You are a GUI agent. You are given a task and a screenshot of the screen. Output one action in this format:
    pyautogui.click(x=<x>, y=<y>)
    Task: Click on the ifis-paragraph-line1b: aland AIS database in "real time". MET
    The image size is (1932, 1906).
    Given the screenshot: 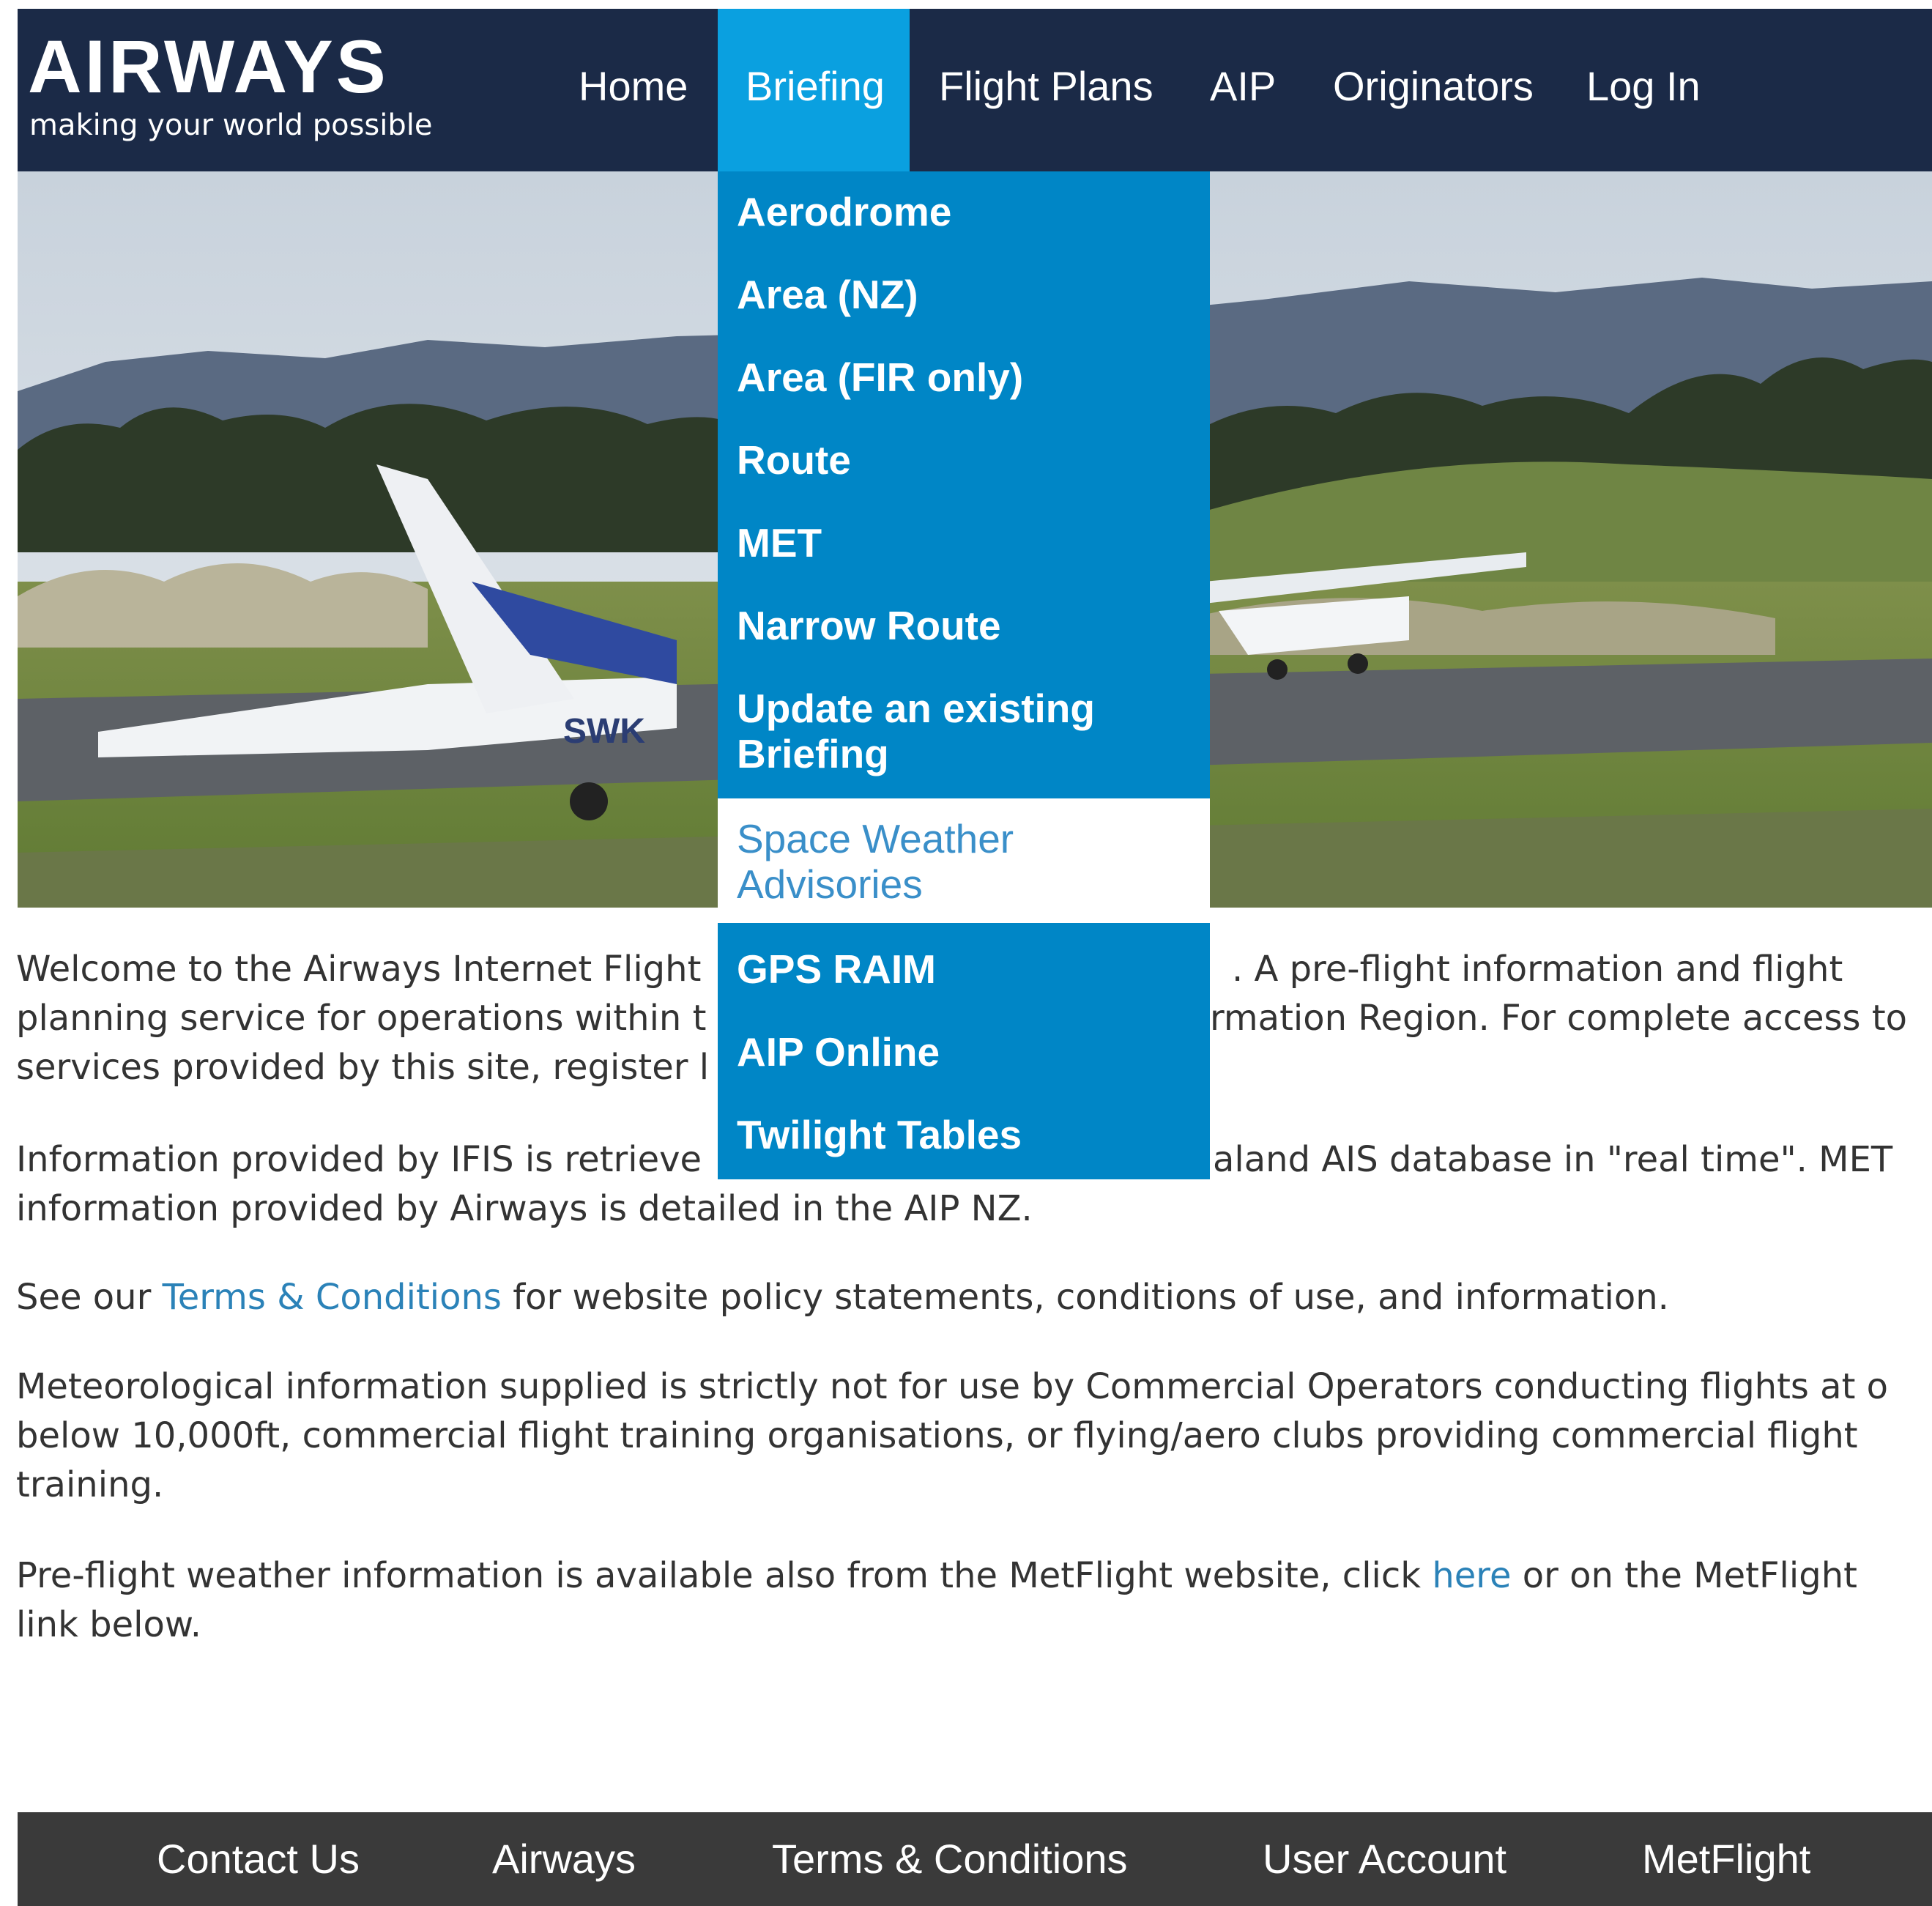 What is the action you would take?
    pyautogui.click(x=1553, y=1159)
    